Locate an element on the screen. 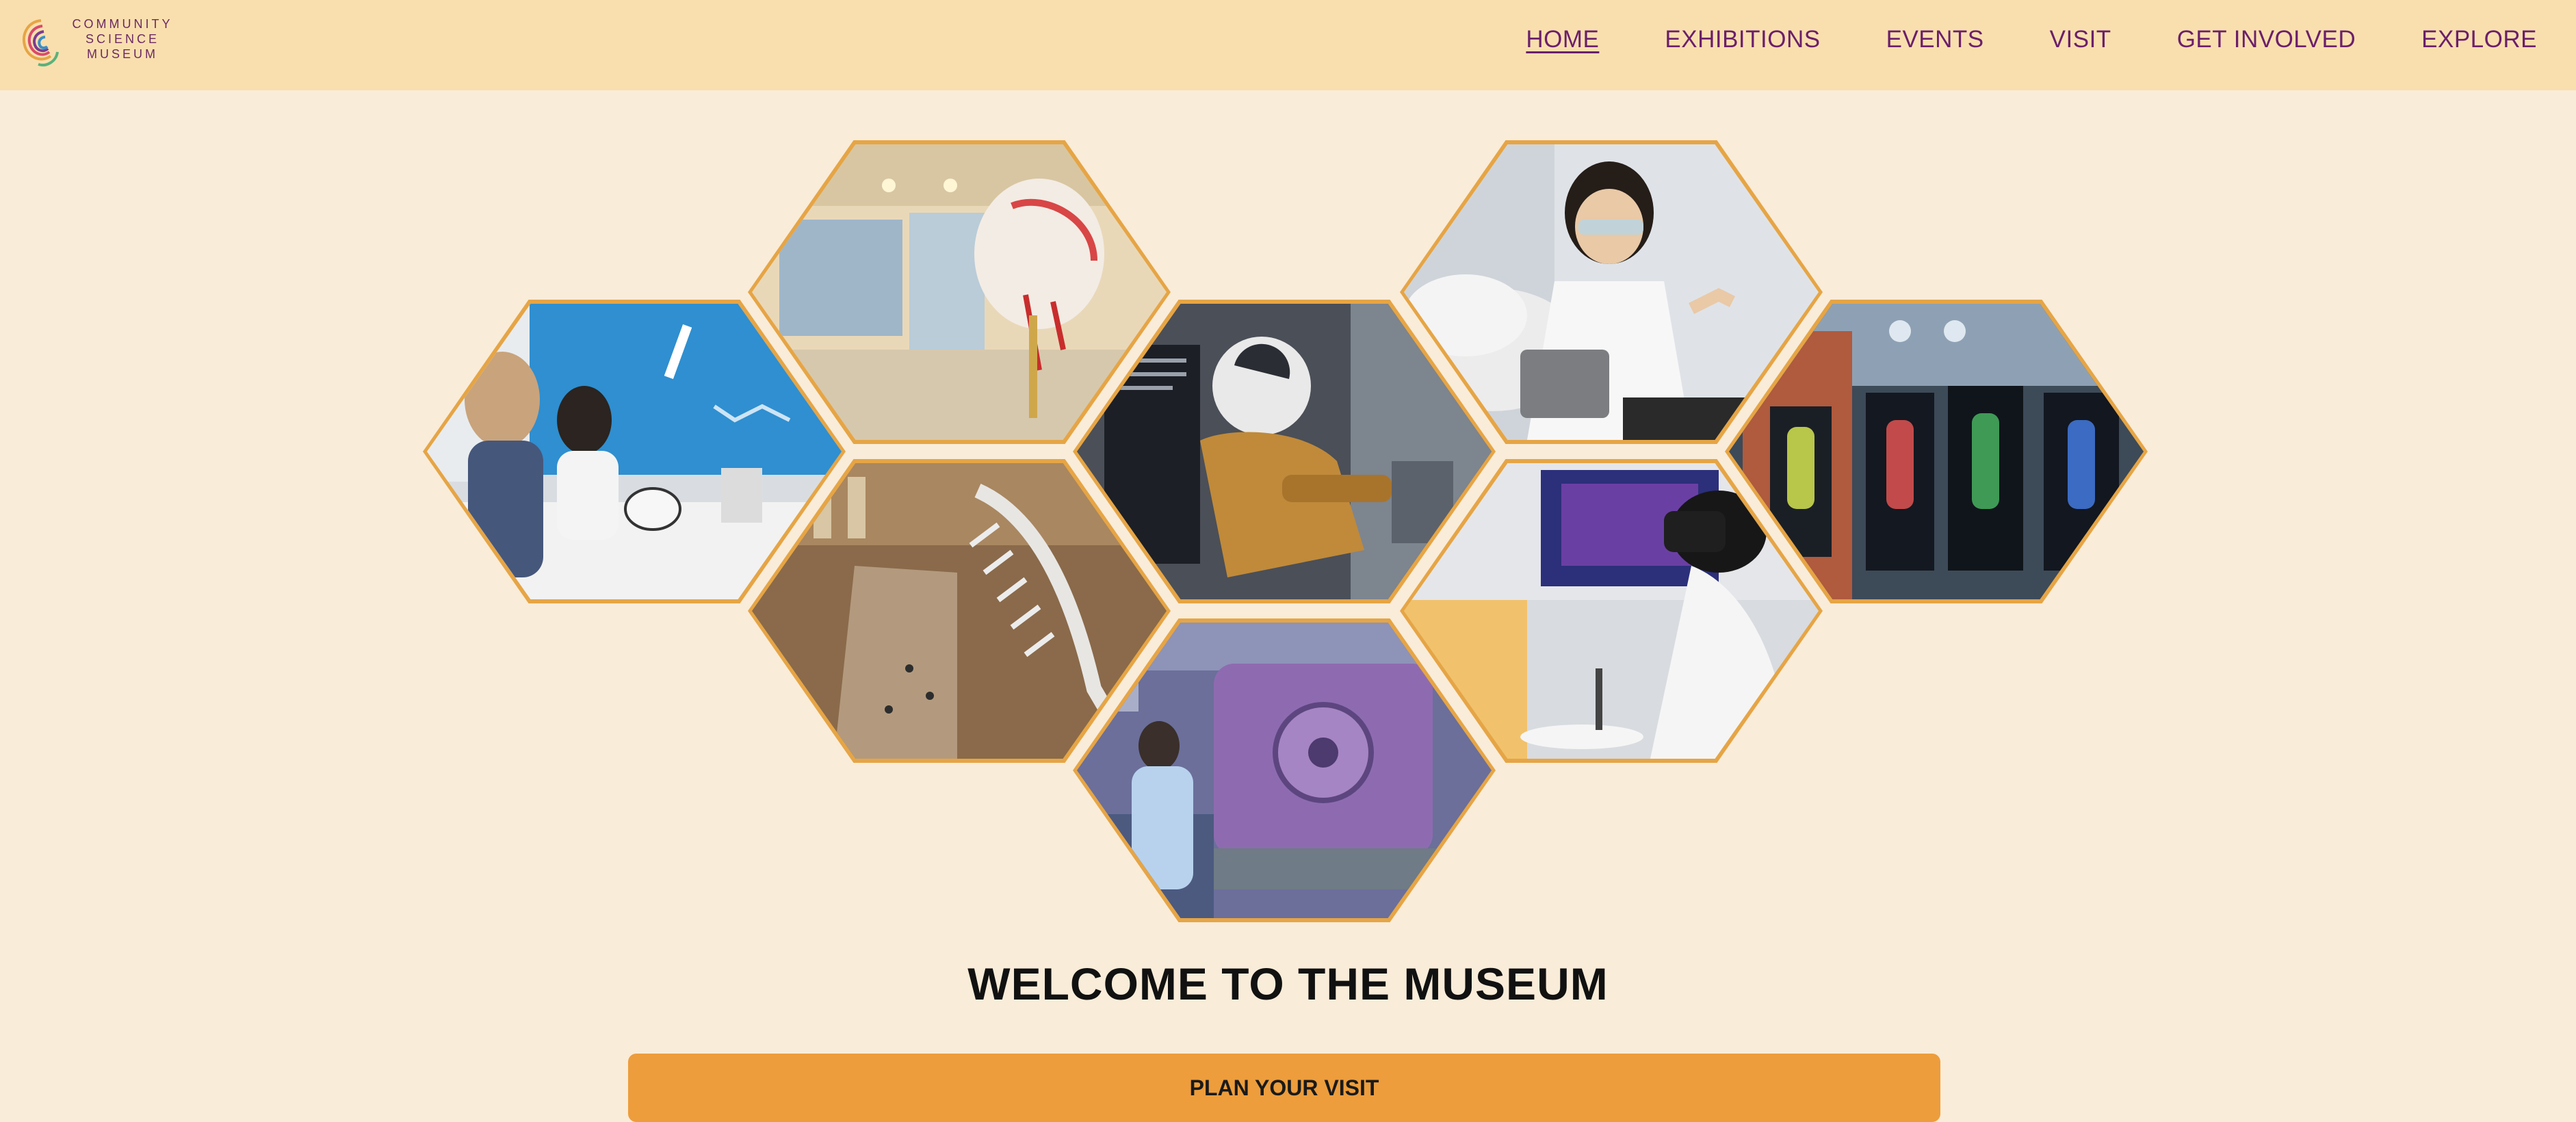 The image size is (2576, 1122). plan-your-visit-button: PLAN YOUR VISIT is located at coordinates (1284, 1088).